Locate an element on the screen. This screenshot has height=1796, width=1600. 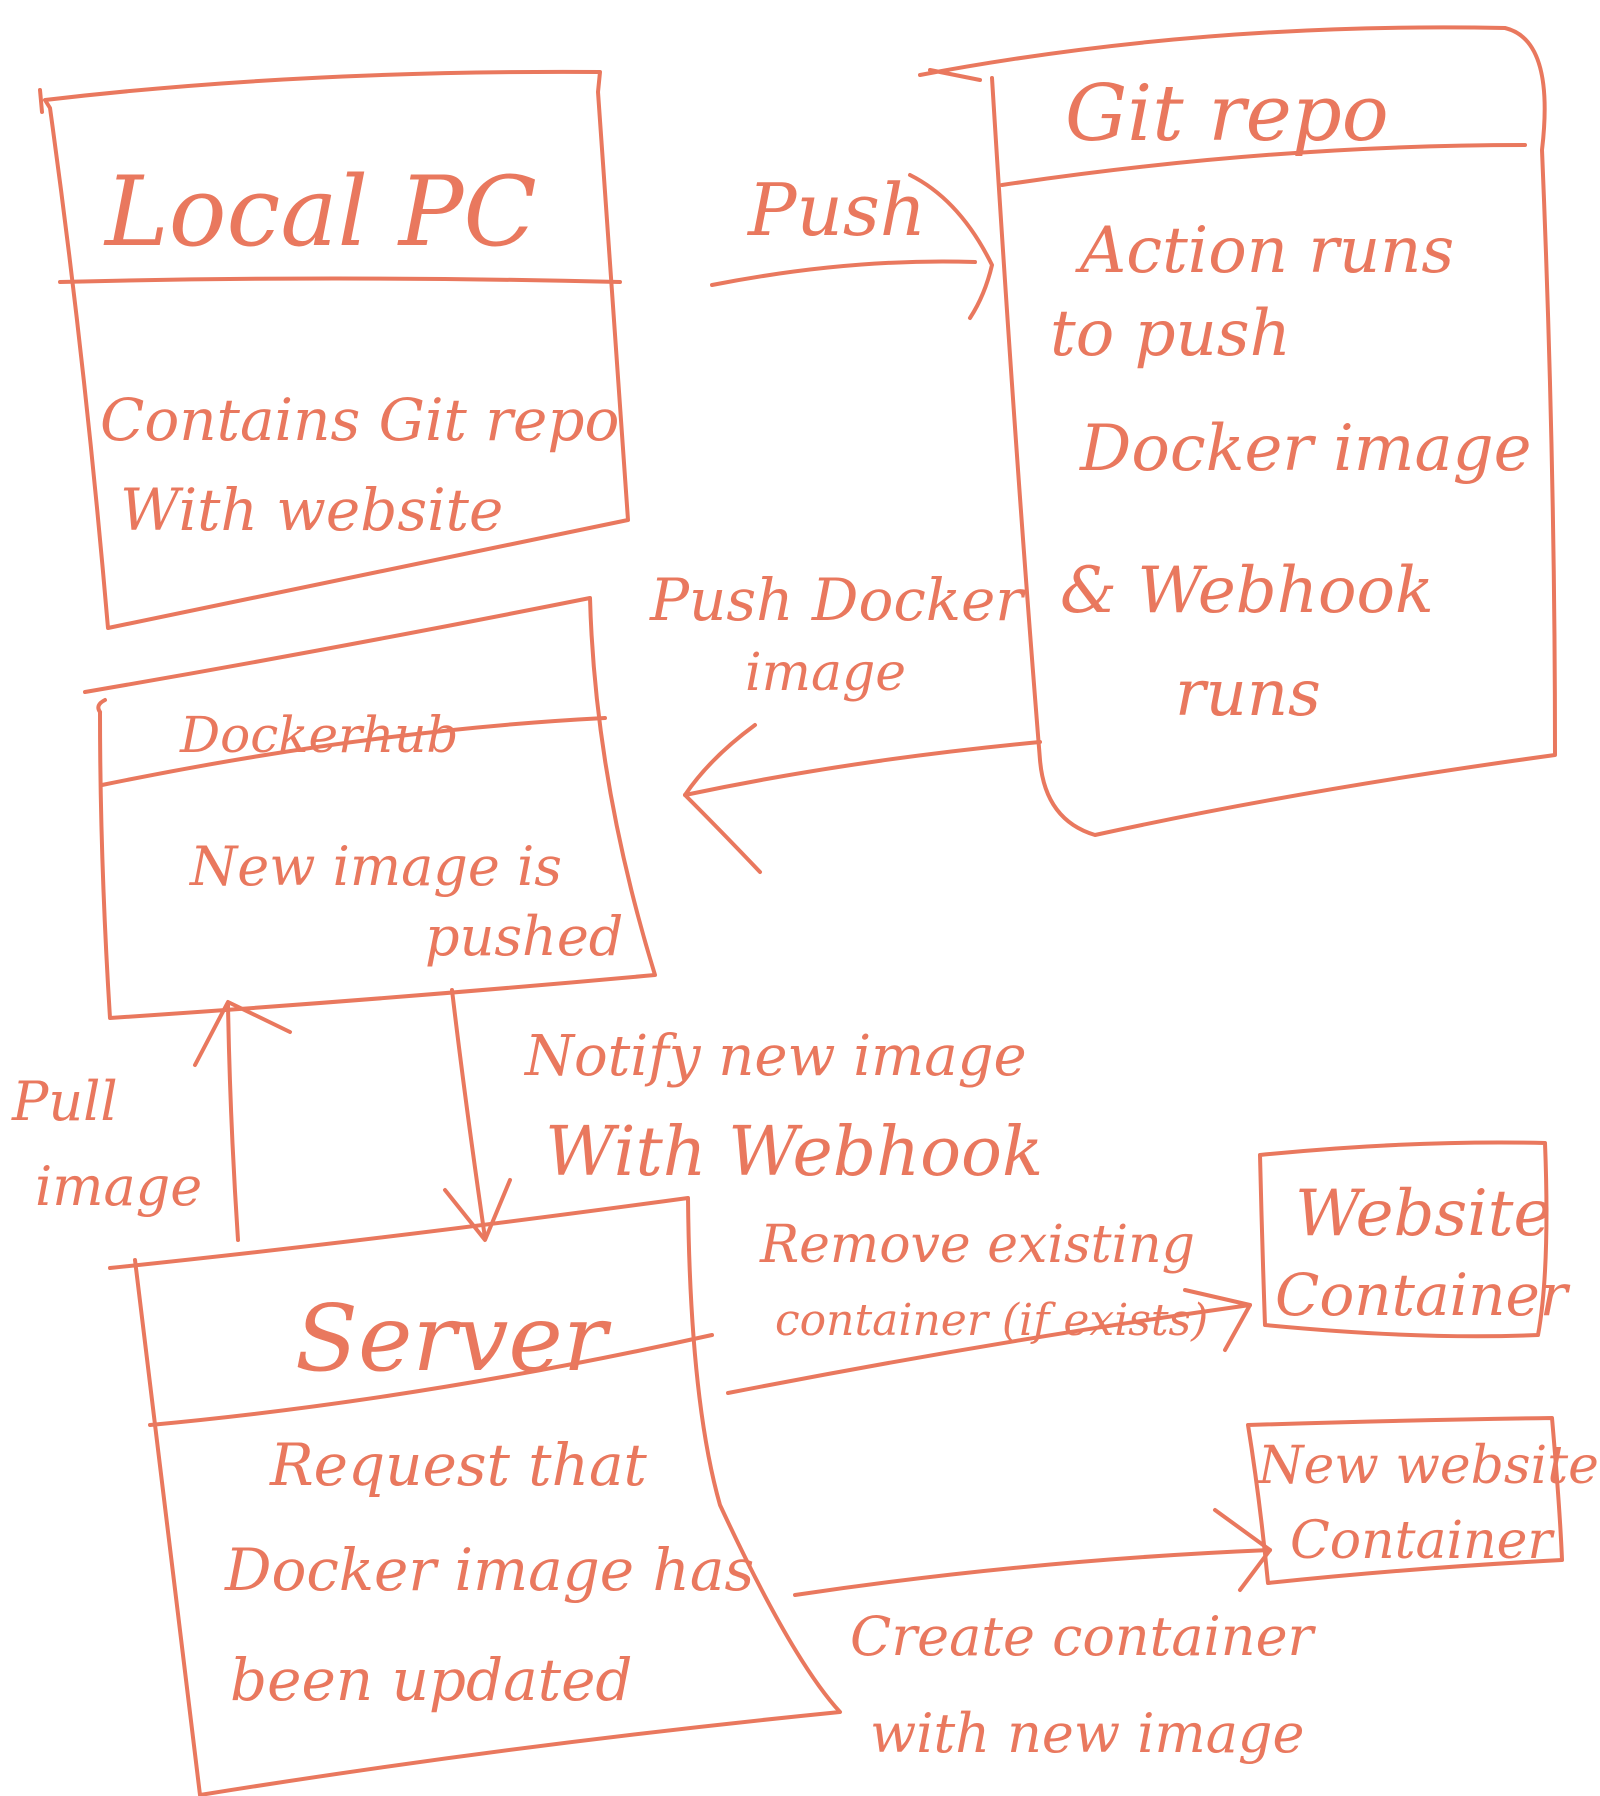
edge-remove-existing-label-2: container (if exists) is located at coordinates (991, 1320).